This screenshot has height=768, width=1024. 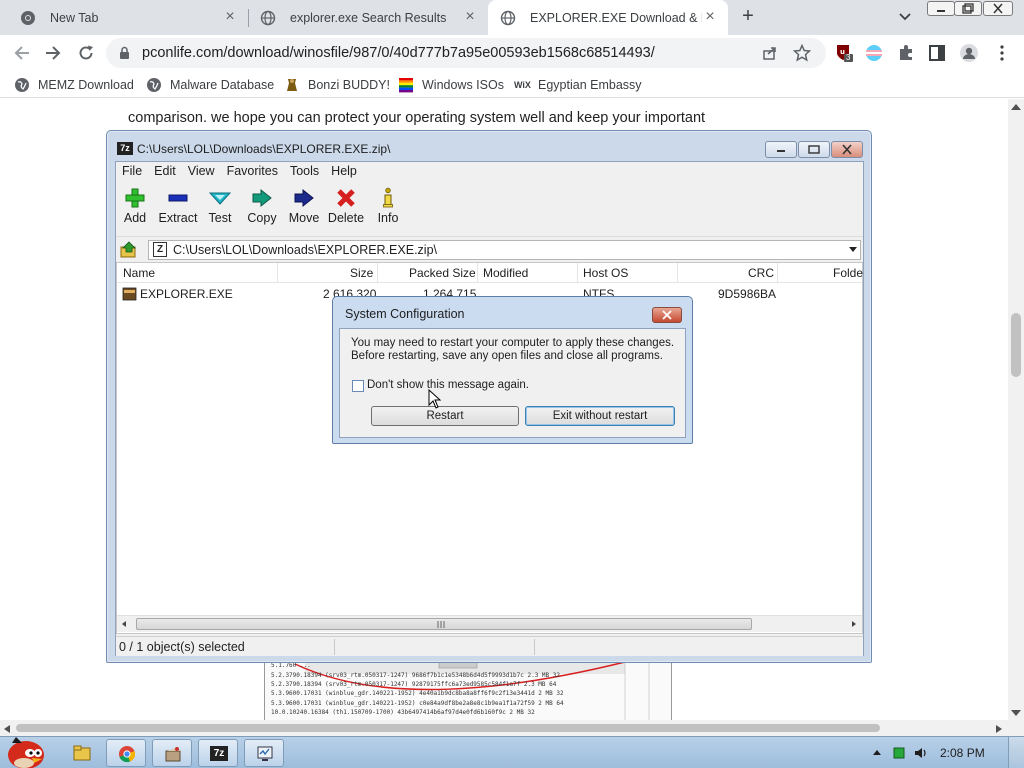 I want to click on dont-show-again-label: Don't show this message again., so click(x=448, y=385).